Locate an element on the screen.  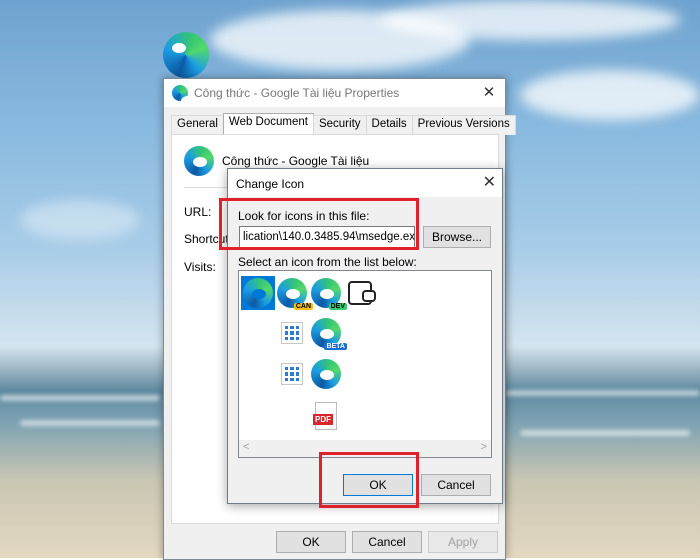
shortcut-name: Công thức - Google Tài liệu is located at coordinates (296, 161).